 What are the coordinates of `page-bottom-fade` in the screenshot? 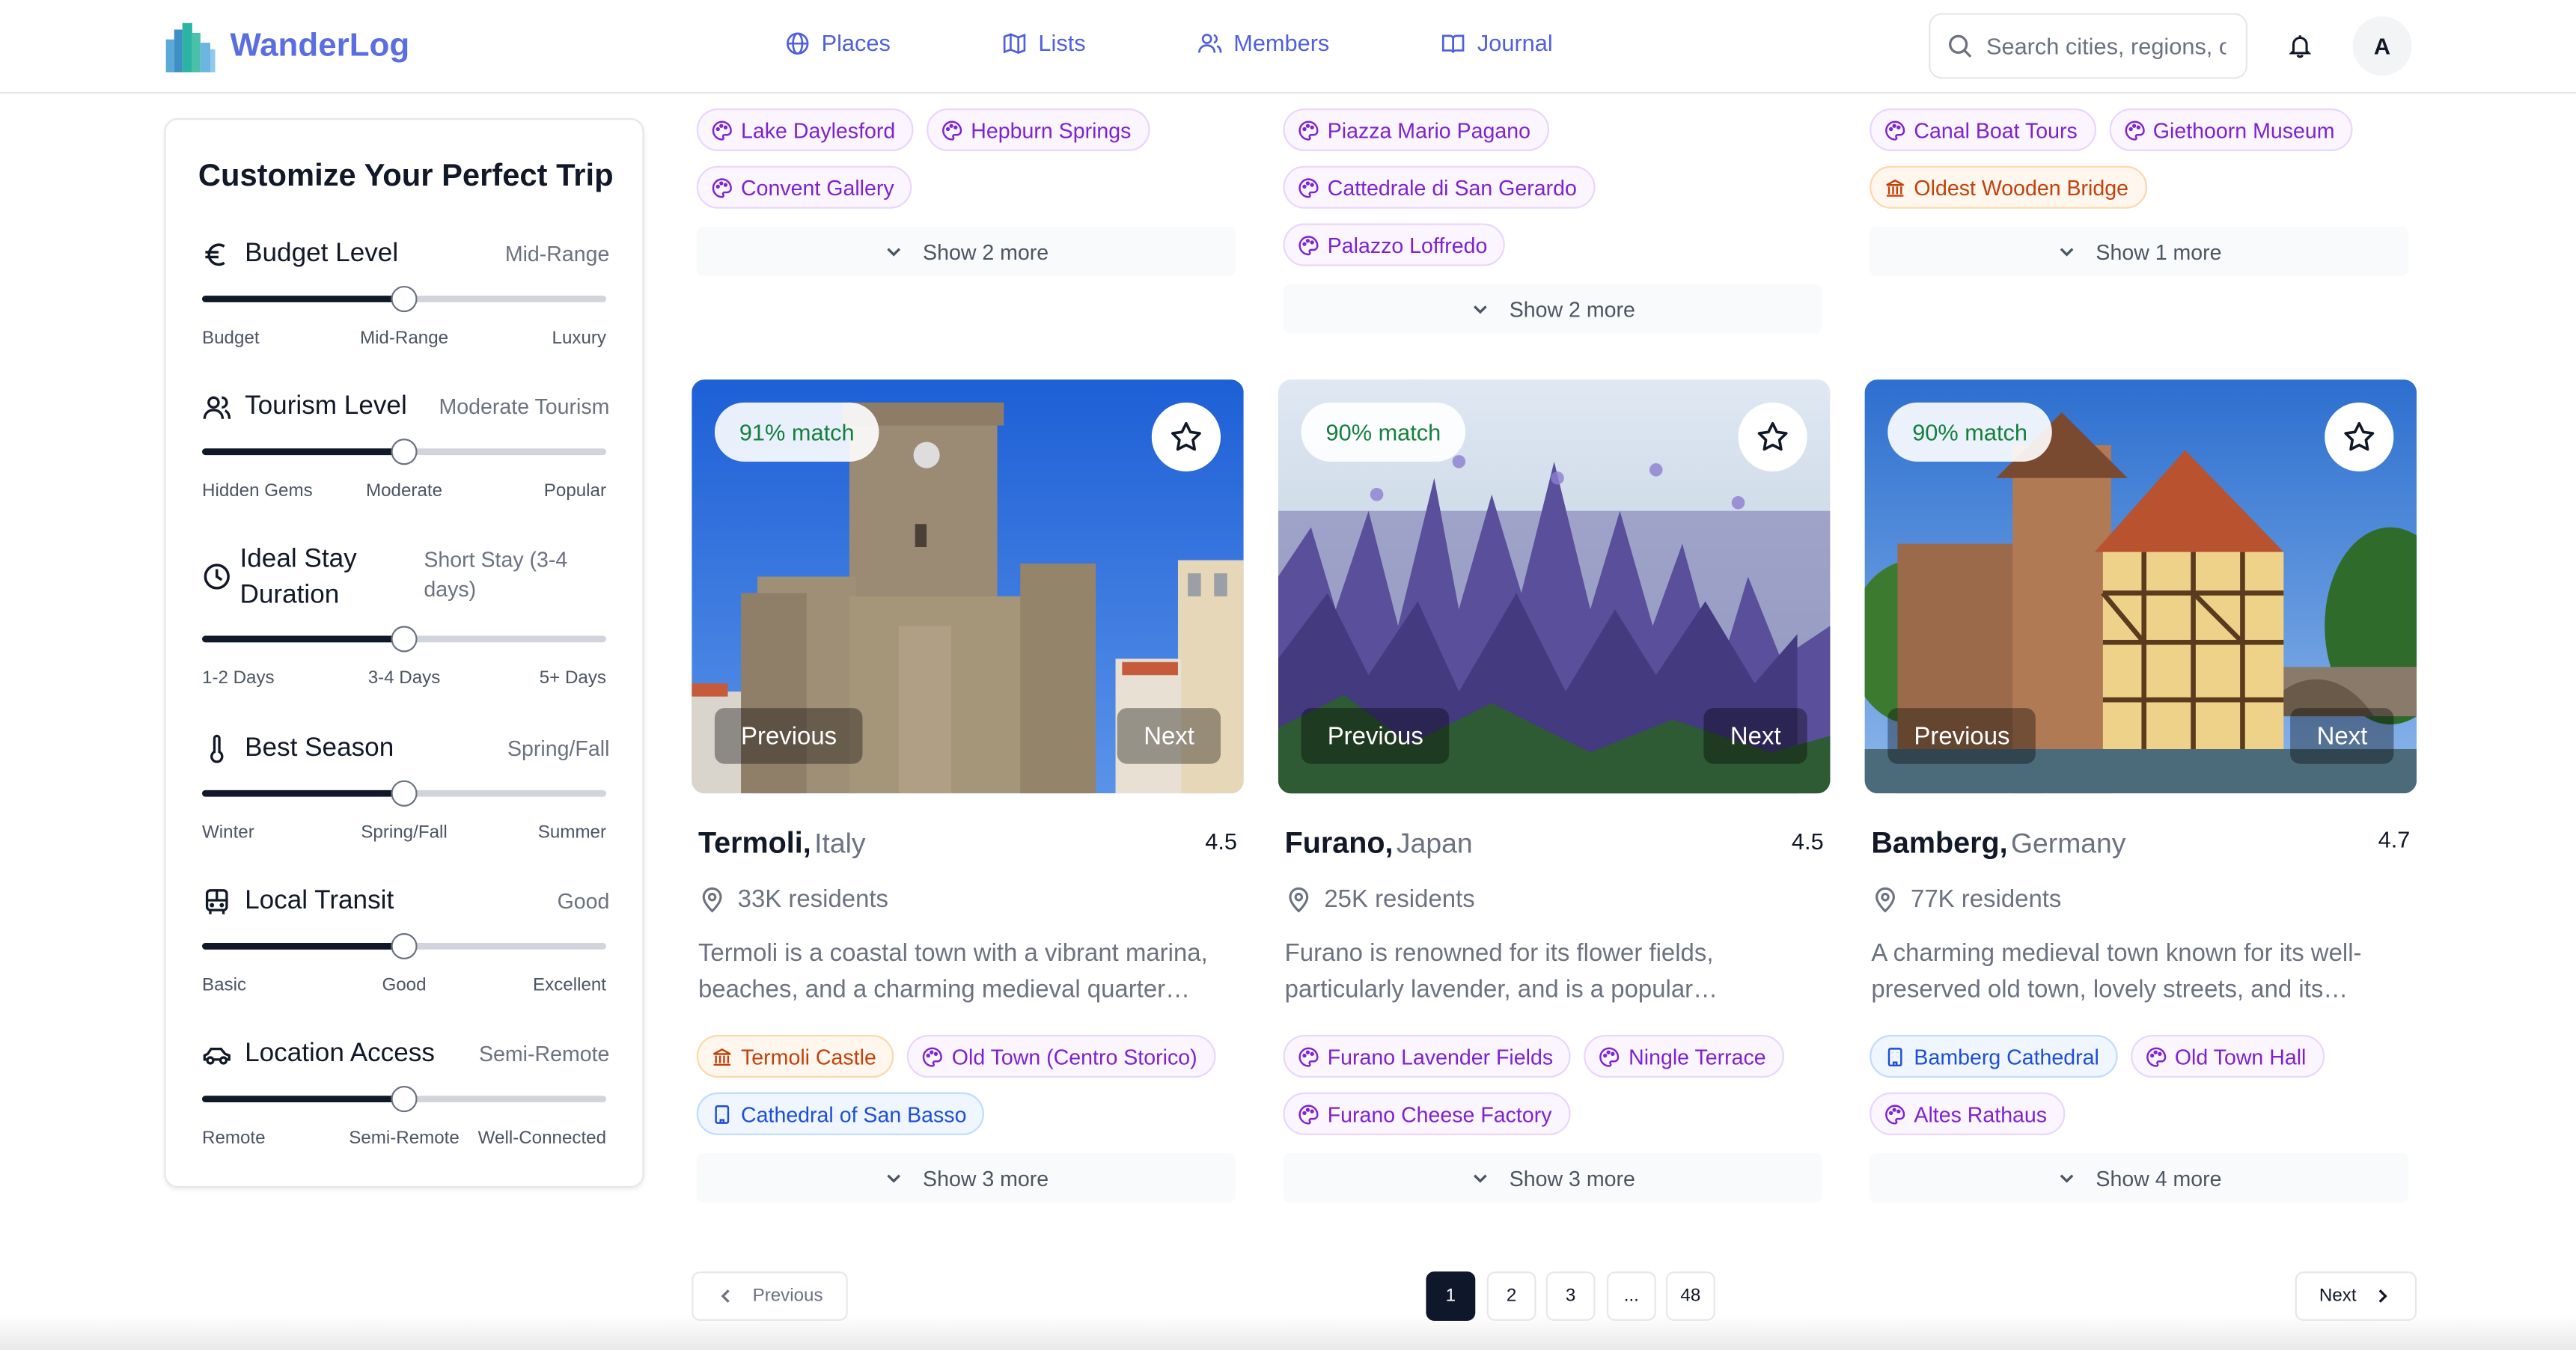 It's located at (1288, 1332).